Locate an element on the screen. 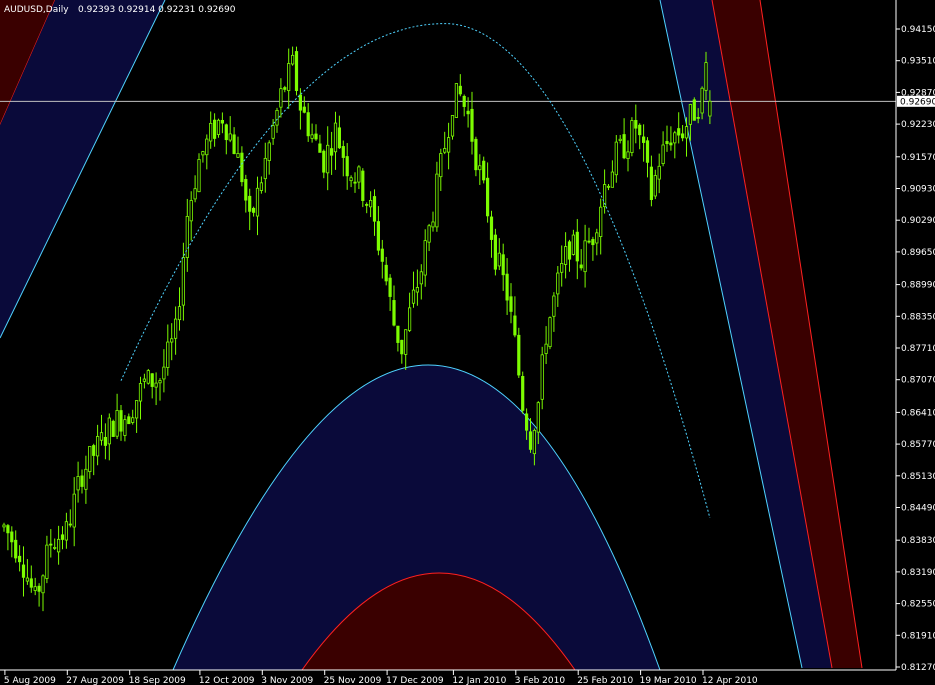  x-tick-label: 12 Oct 2009 is located at coordinates (227, 680).